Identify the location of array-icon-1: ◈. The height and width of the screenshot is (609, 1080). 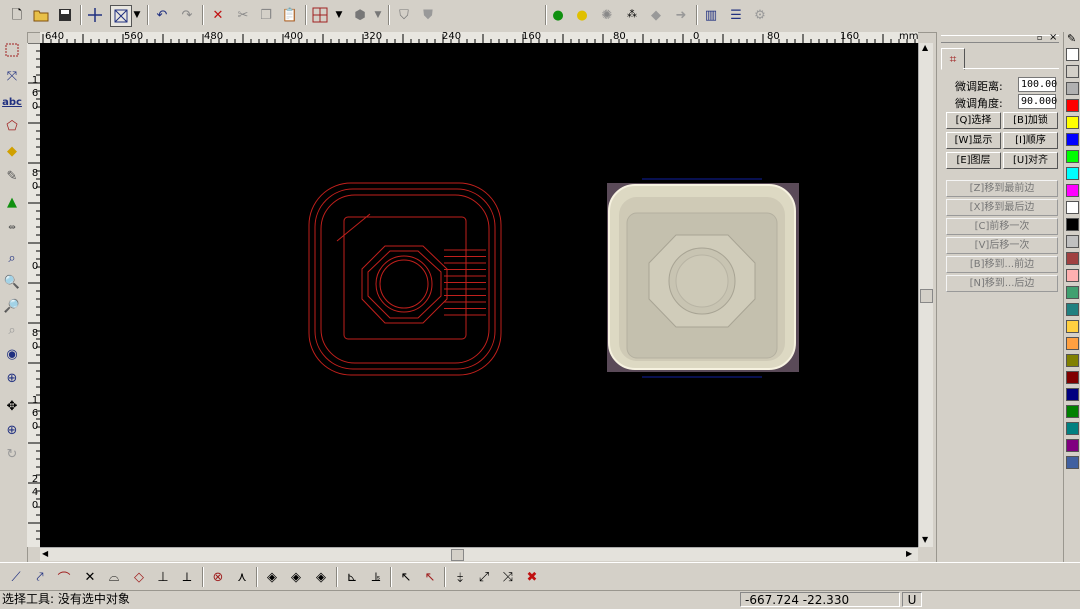
(272, 577).